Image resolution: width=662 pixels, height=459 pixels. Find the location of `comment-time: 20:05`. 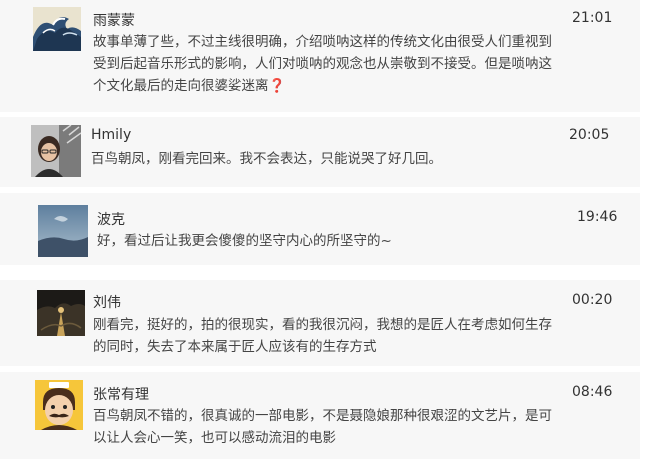

comment-time: 20:05 is located at coordinates (589, 135).